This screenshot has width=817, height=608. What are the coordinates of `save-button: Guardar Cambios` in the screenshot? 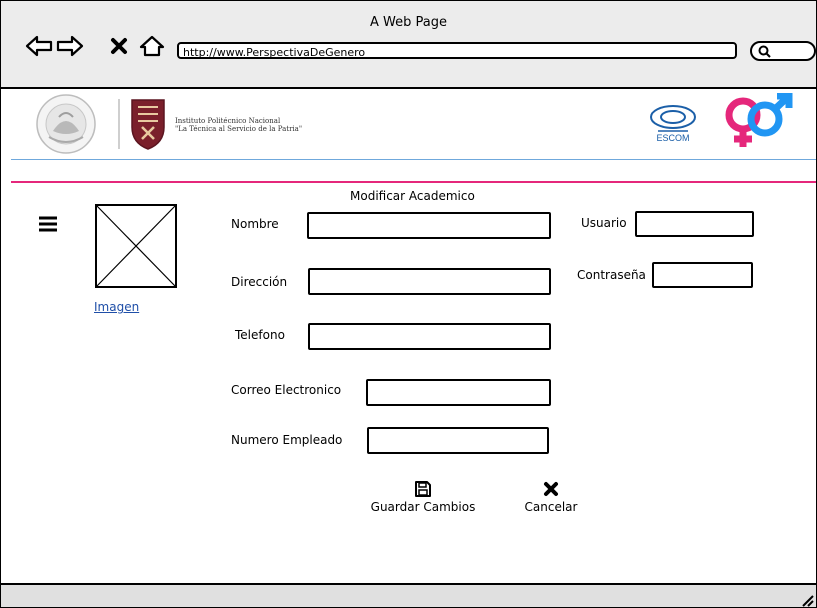 It's located at (423, 497).